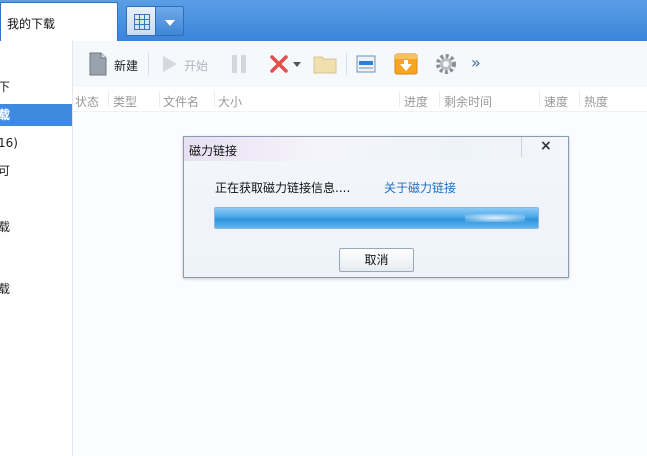 This screenshot has width=647, height=456. What do you see at coordinates (196, 65) in the screenshot?
I see `start-button: 开始` at bounding box center [196, 65].